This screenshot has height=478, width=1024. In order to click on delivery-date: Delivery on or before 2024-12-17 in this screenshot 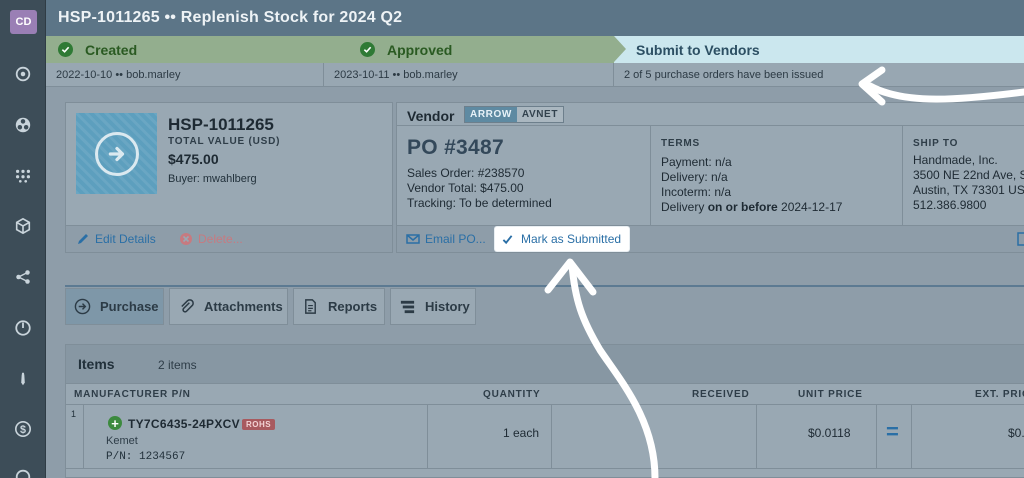, I will do `click(751, 207)`.